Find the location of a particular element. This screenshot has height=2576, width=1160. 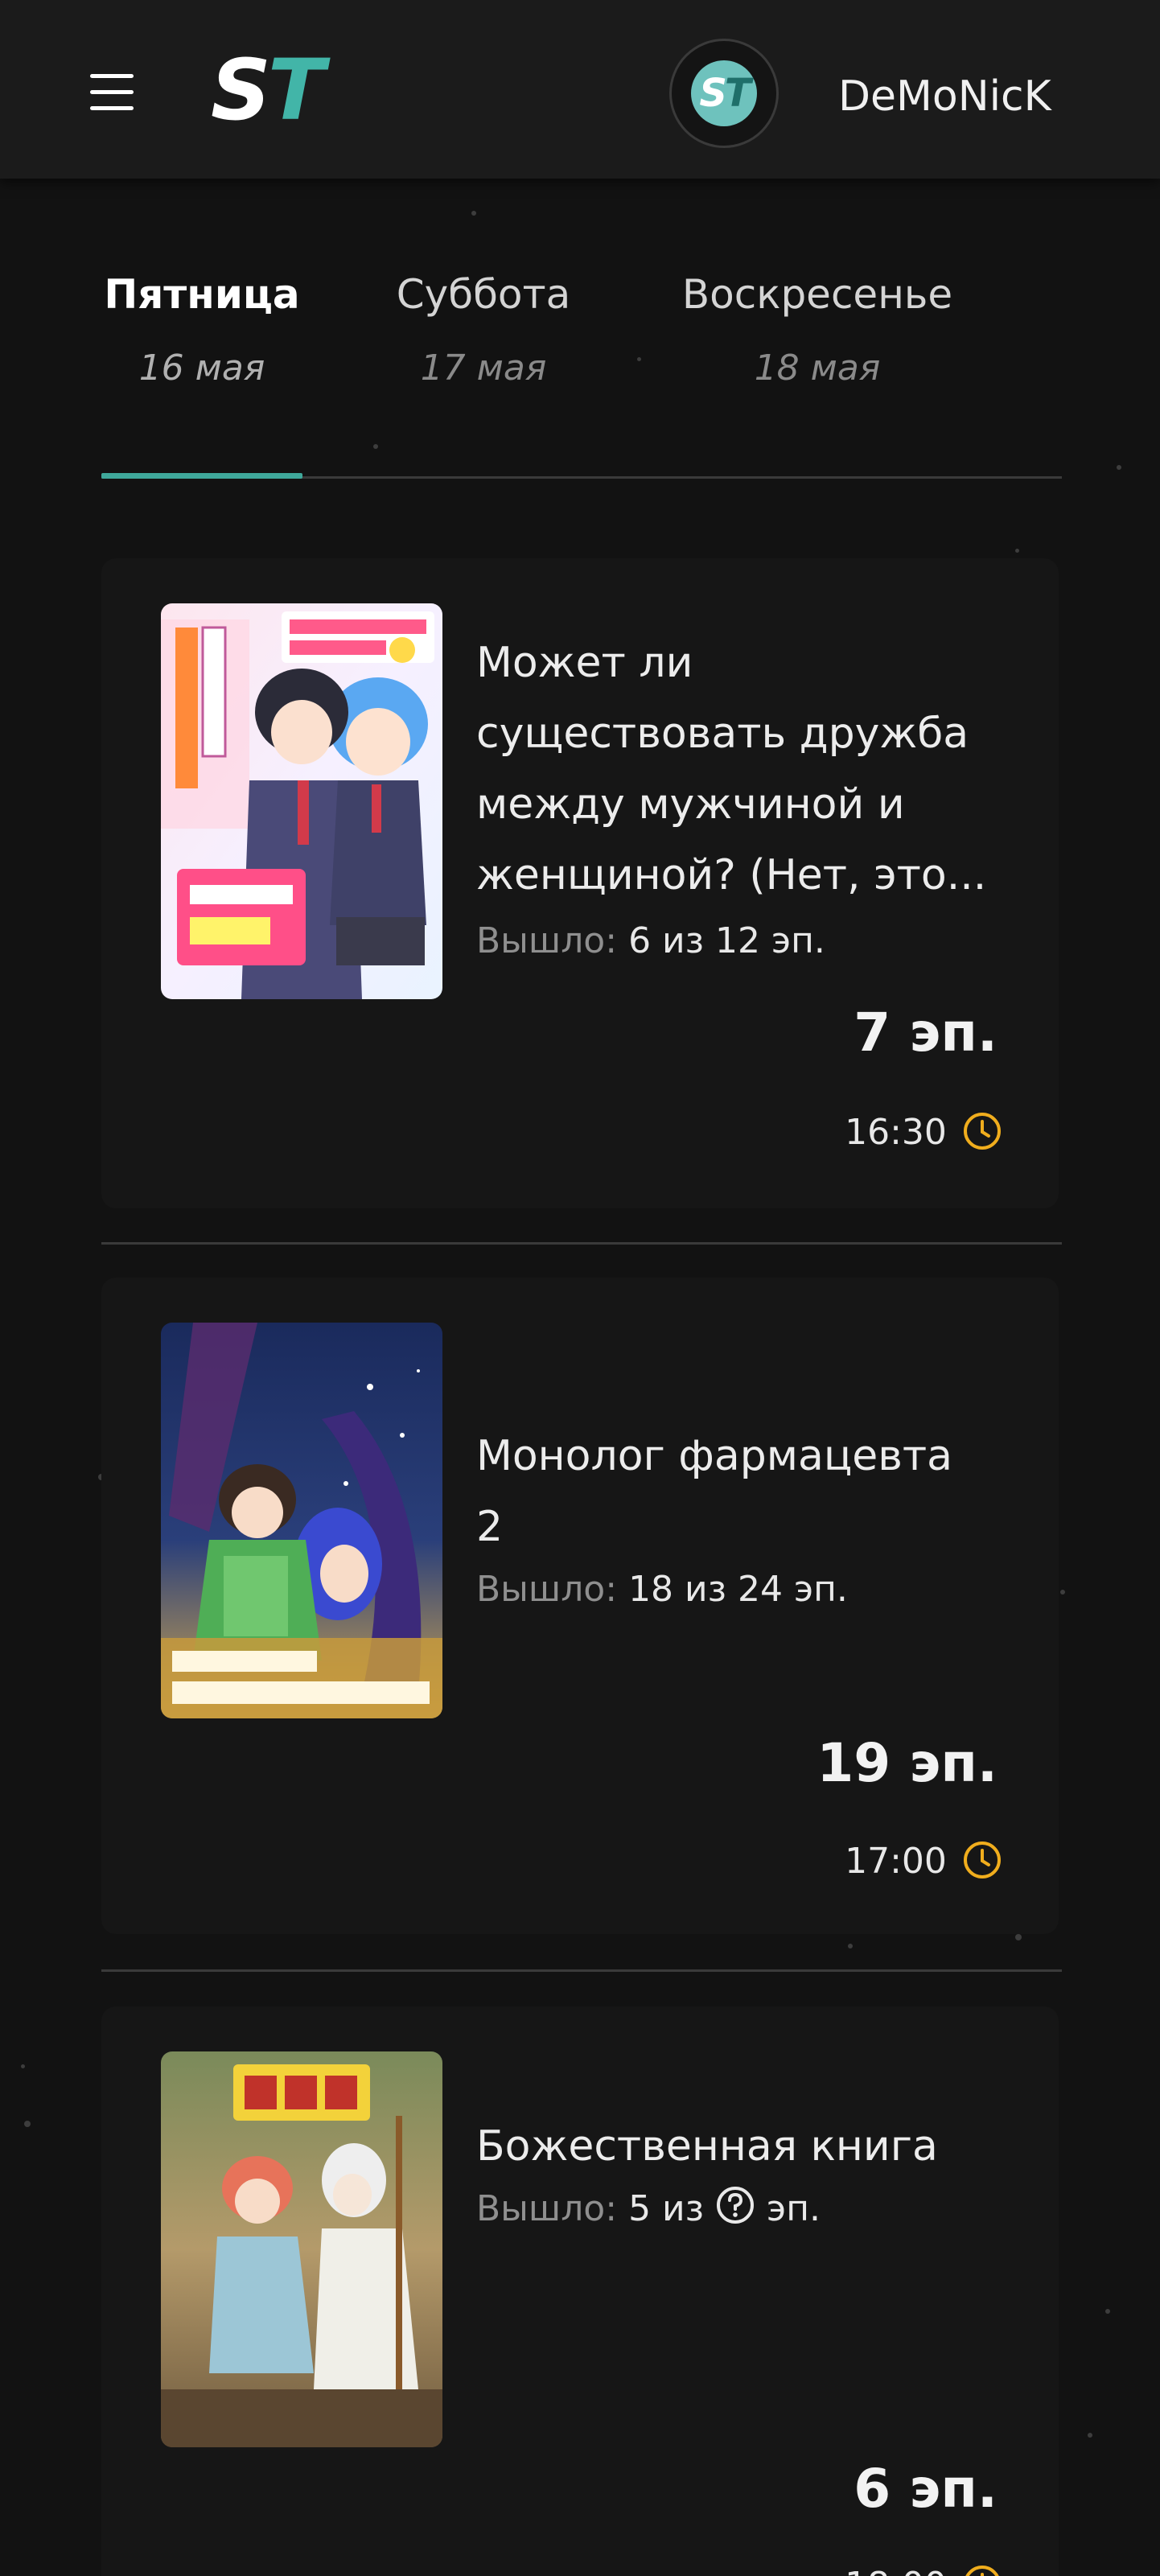

aired-value-prefix: 5 из is located at coordinates (666, 2208).